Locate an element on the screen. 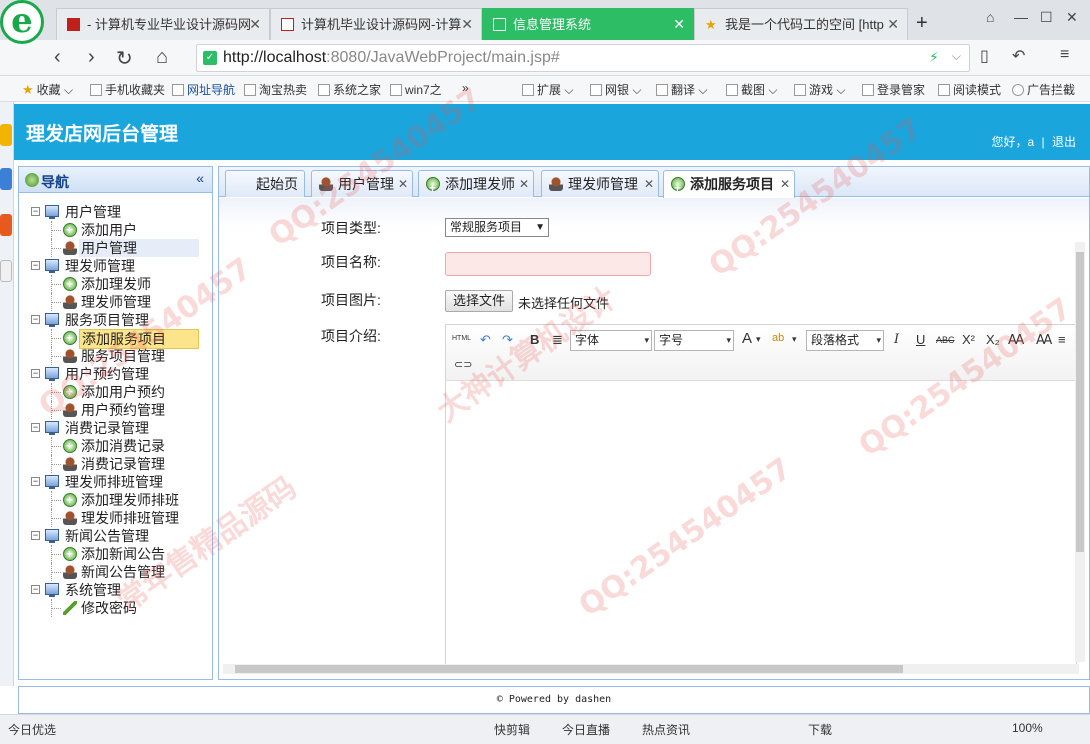 This screenshot has height=744, width=1090. browser-tab-1: - 计算机专业毕业设计源码网 ✕ is located at coordinates (163, 24).